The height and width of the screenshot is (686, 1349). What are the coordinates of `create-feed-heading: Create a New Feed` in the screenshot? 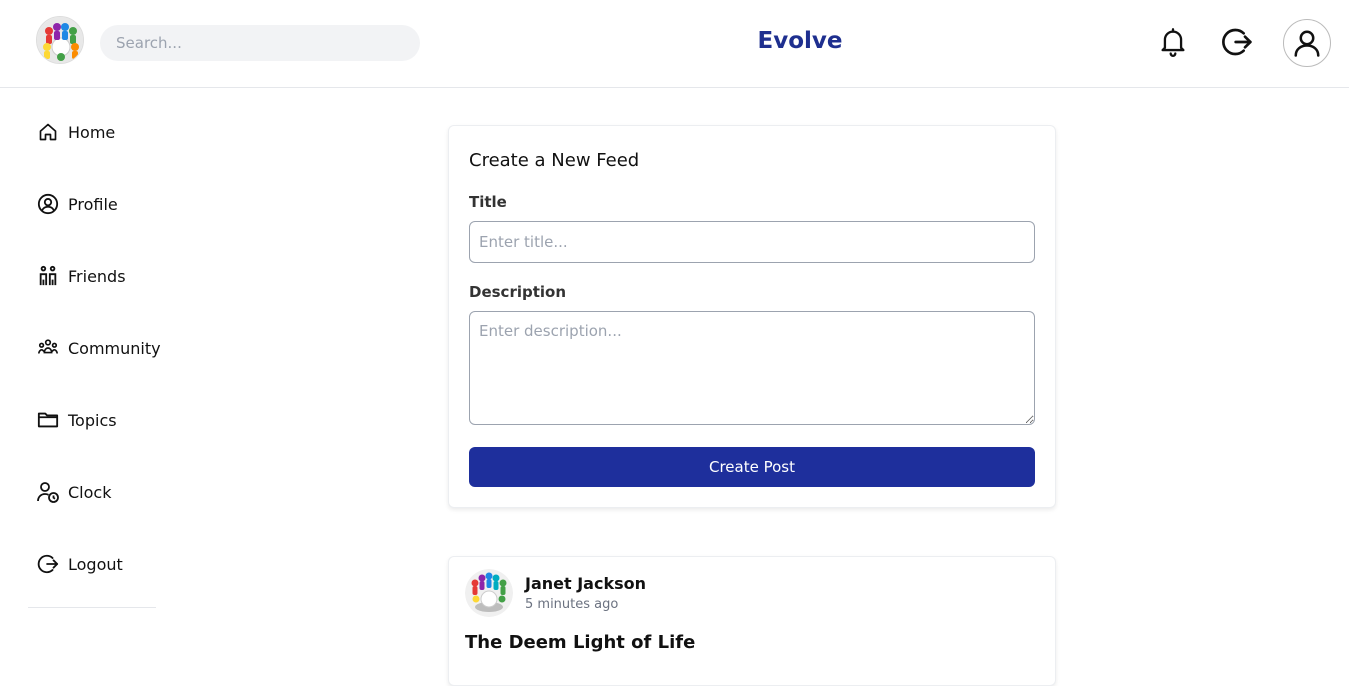 It's located at (554, 160).